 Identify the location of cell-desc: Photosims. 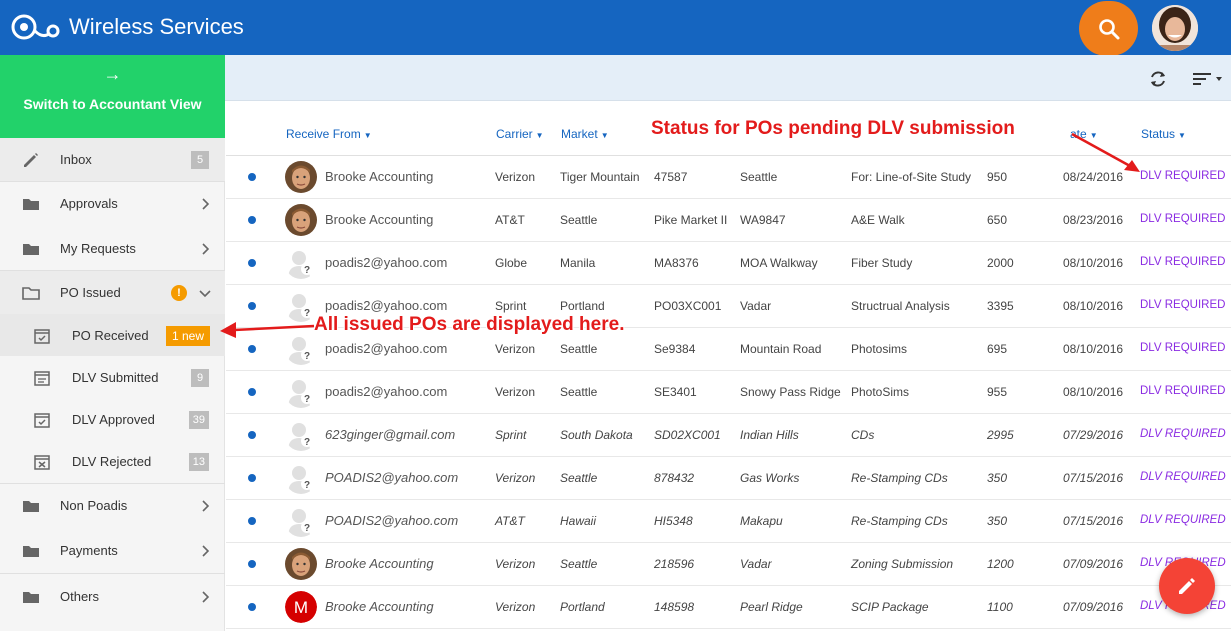
(879, 349).